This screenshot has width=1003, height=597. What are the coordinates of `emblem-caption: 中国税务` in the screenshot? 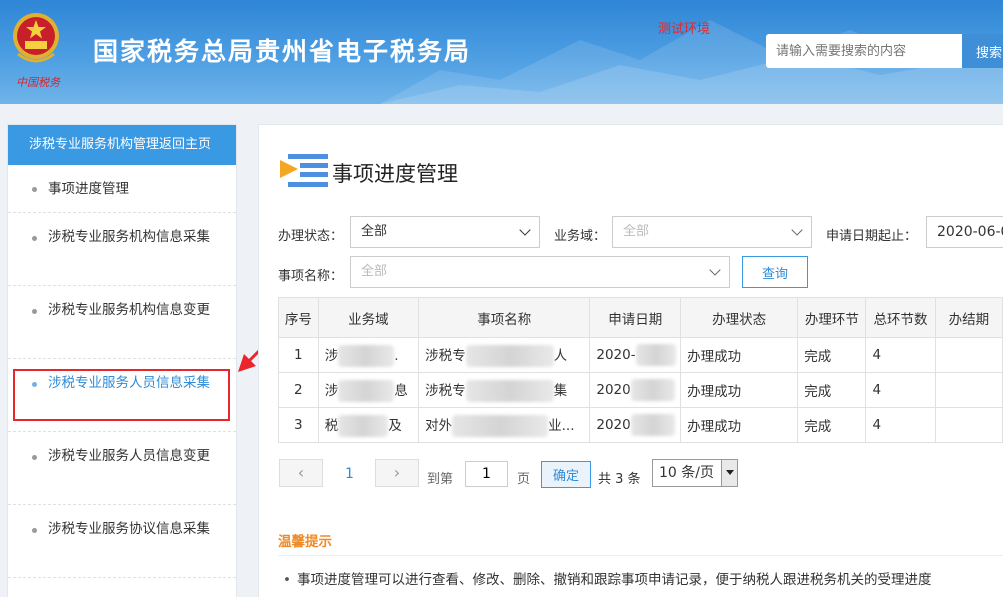 It's located at (38, 82).